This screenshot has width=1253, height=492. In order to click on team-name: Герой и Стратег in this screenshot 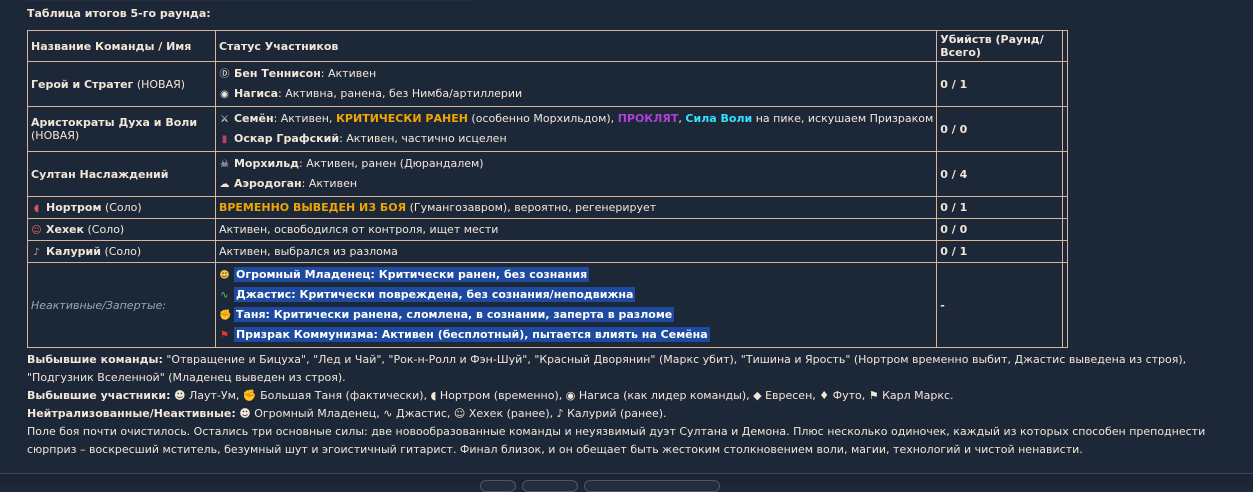, I will do `click(82, 84)`.